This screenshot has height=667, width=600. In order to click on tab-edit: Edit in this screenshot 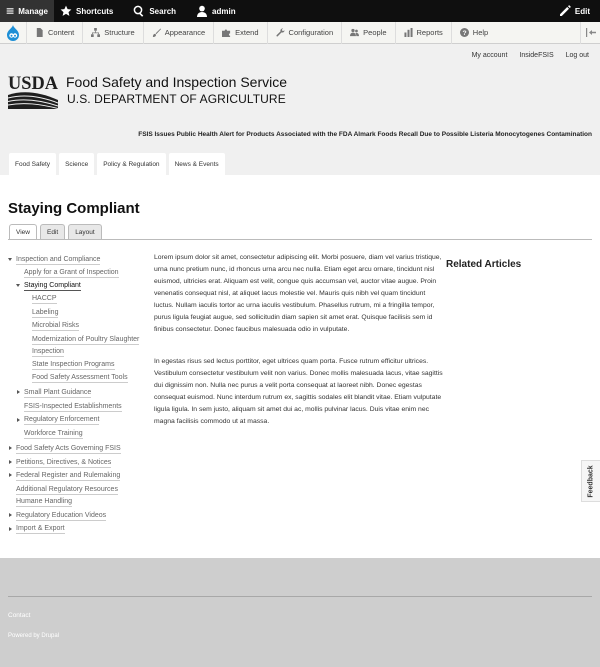, I will do `click(52, 231)`.